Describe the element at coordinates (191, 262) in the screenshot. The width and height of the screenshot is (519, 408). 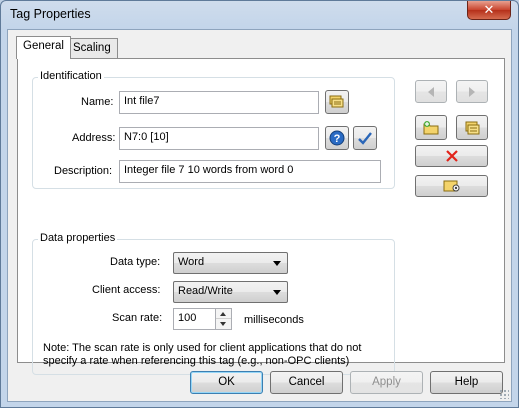
I see `data-type-value: Word` at that location.